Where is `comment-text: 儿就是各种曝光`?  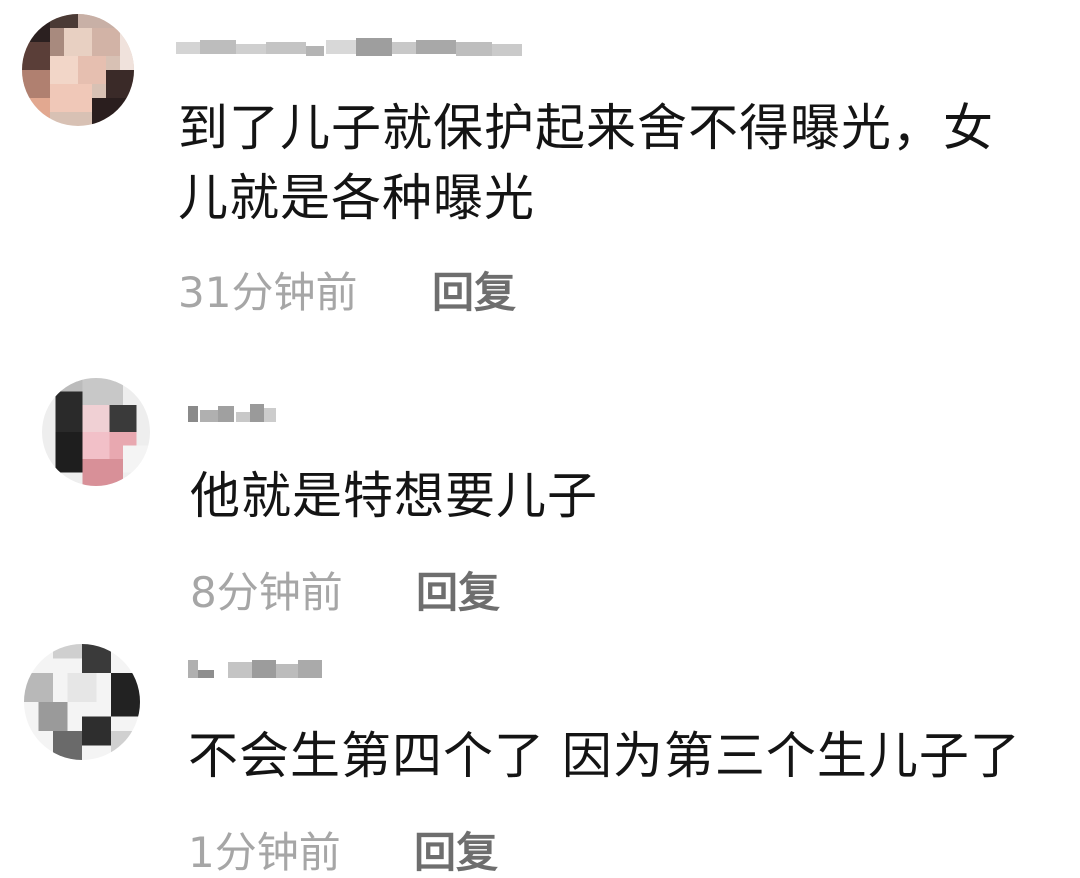
comment-text: 儿就是各种曝光 is located at coordinates (356, 198).